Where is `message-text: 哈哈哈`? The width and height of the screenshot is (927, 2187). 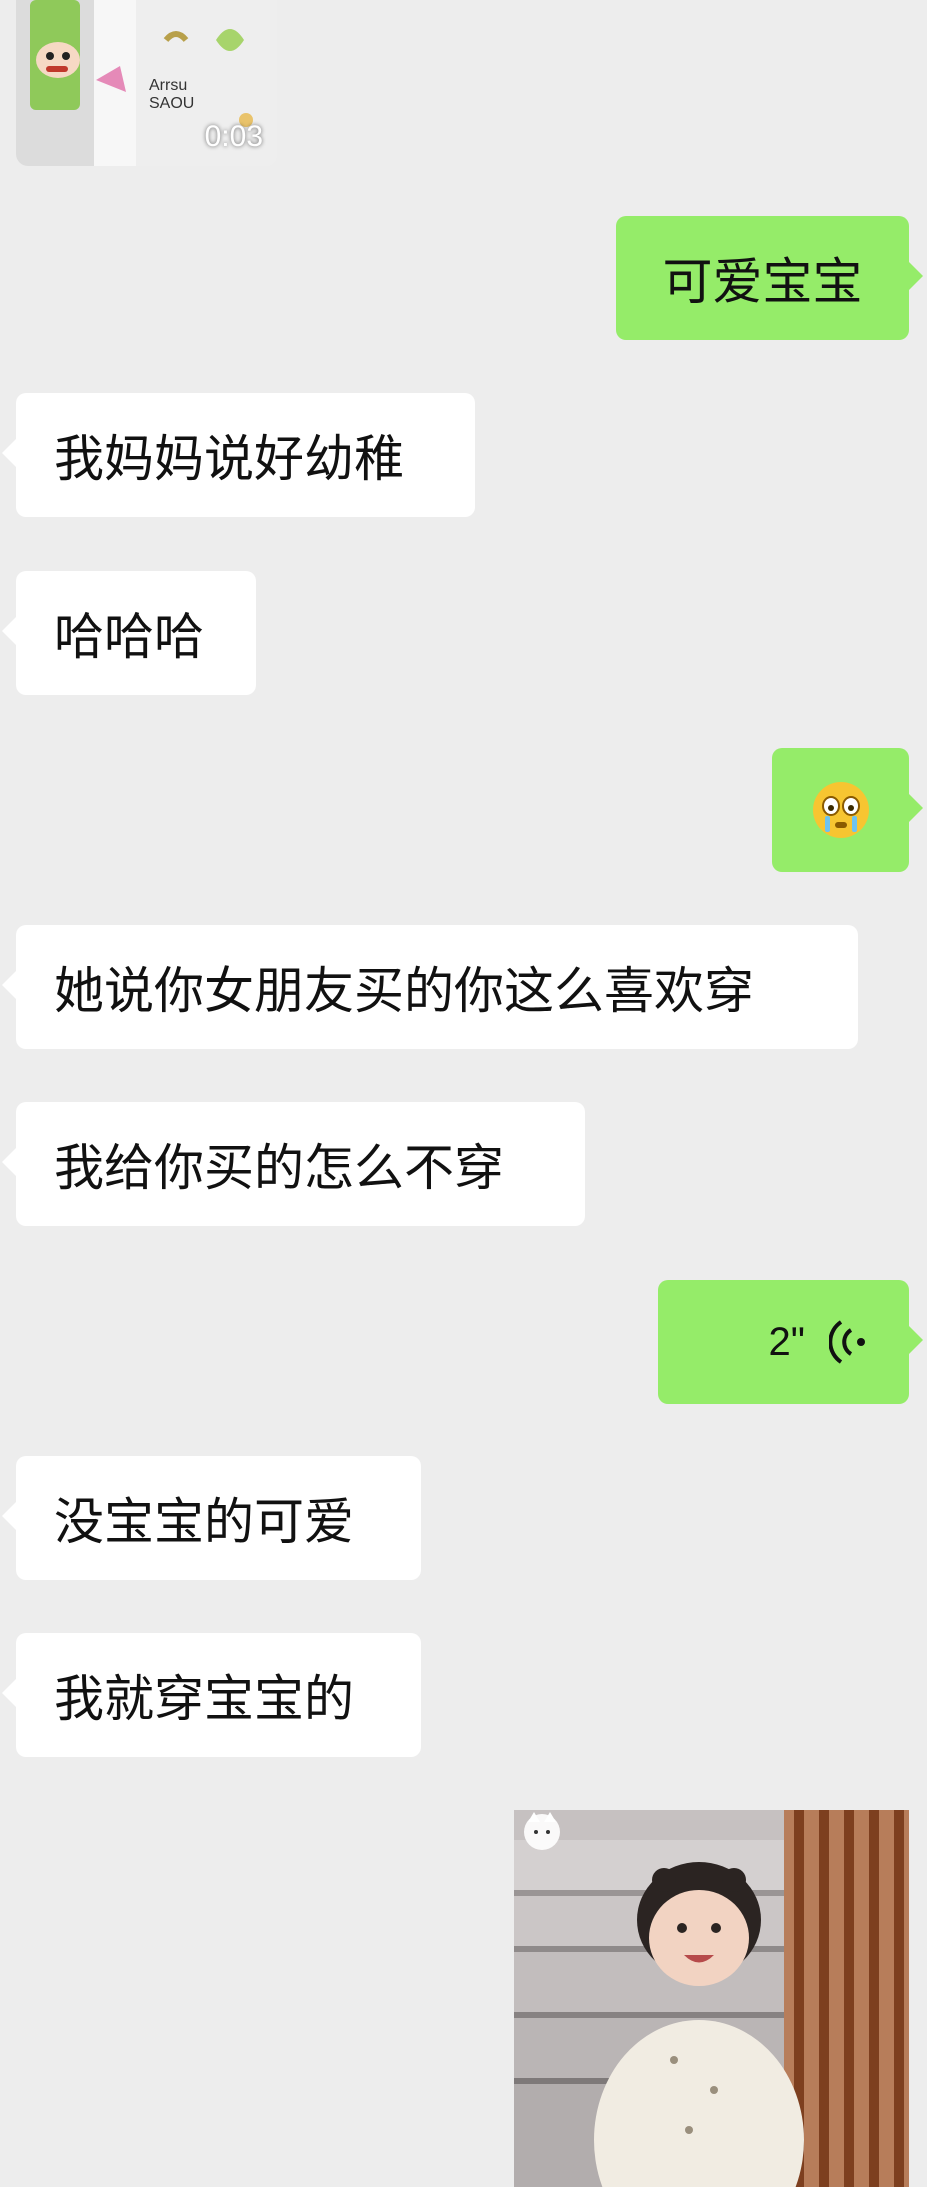 message-text: 哈哈哈 is located at coordinates (129, 637).